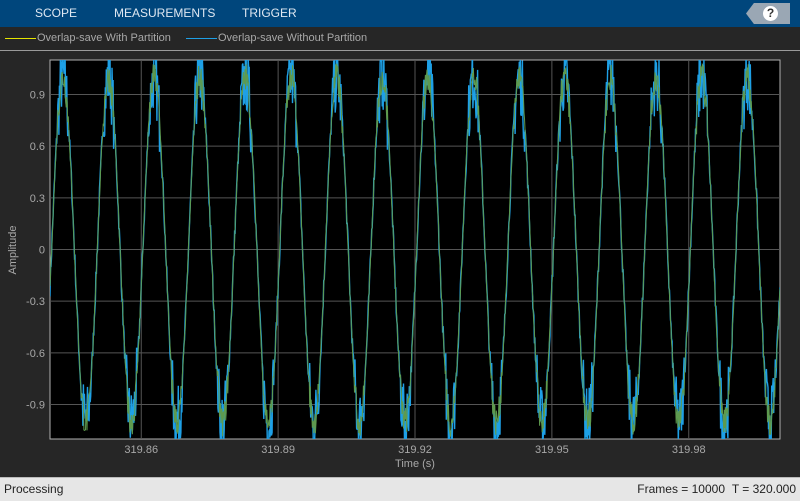  What do you see at coordinates (42, 251) in the screenshot?
I see `y-tick-label: 0` at bounding box center [42, 251].